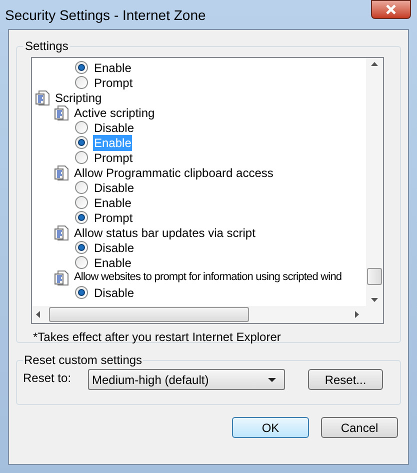 This screenshot has width=417, height=473. I want to click on close-button, so click(391, 9).